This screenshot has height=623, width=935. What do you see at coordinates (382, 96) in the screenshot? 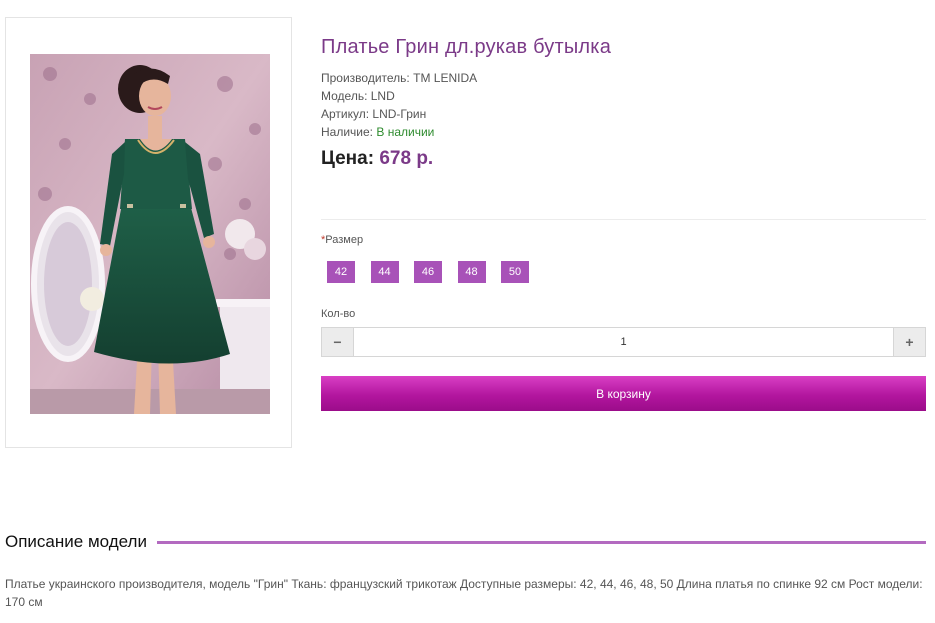
I see `model-value: LND` at bounding box center [382, 96].